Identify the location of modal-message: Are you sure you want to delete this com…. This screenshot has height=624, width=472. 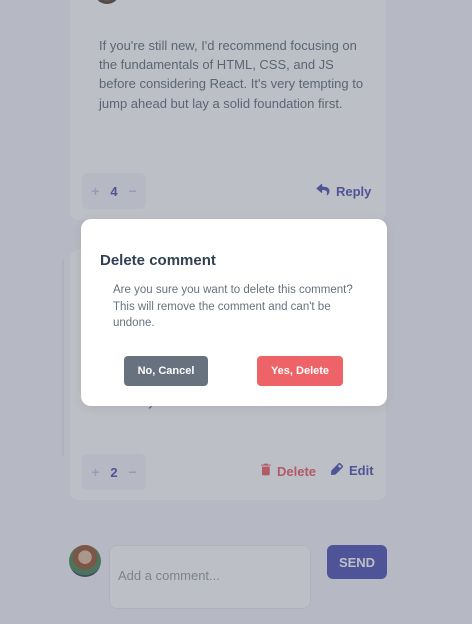
(233, 306).